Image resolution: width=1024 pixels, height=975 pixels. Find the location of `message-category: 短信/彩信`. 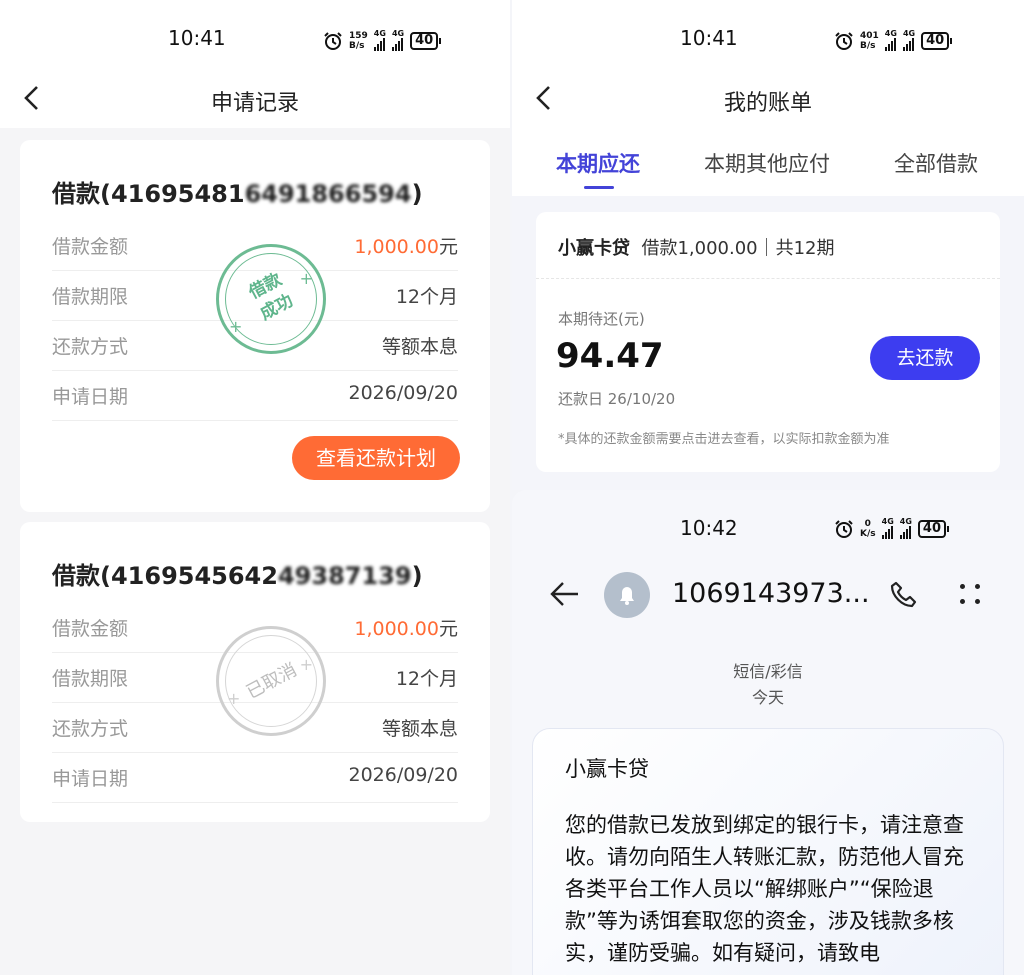

message-category: 短信/彩信 is located at coordinates (768, 671).